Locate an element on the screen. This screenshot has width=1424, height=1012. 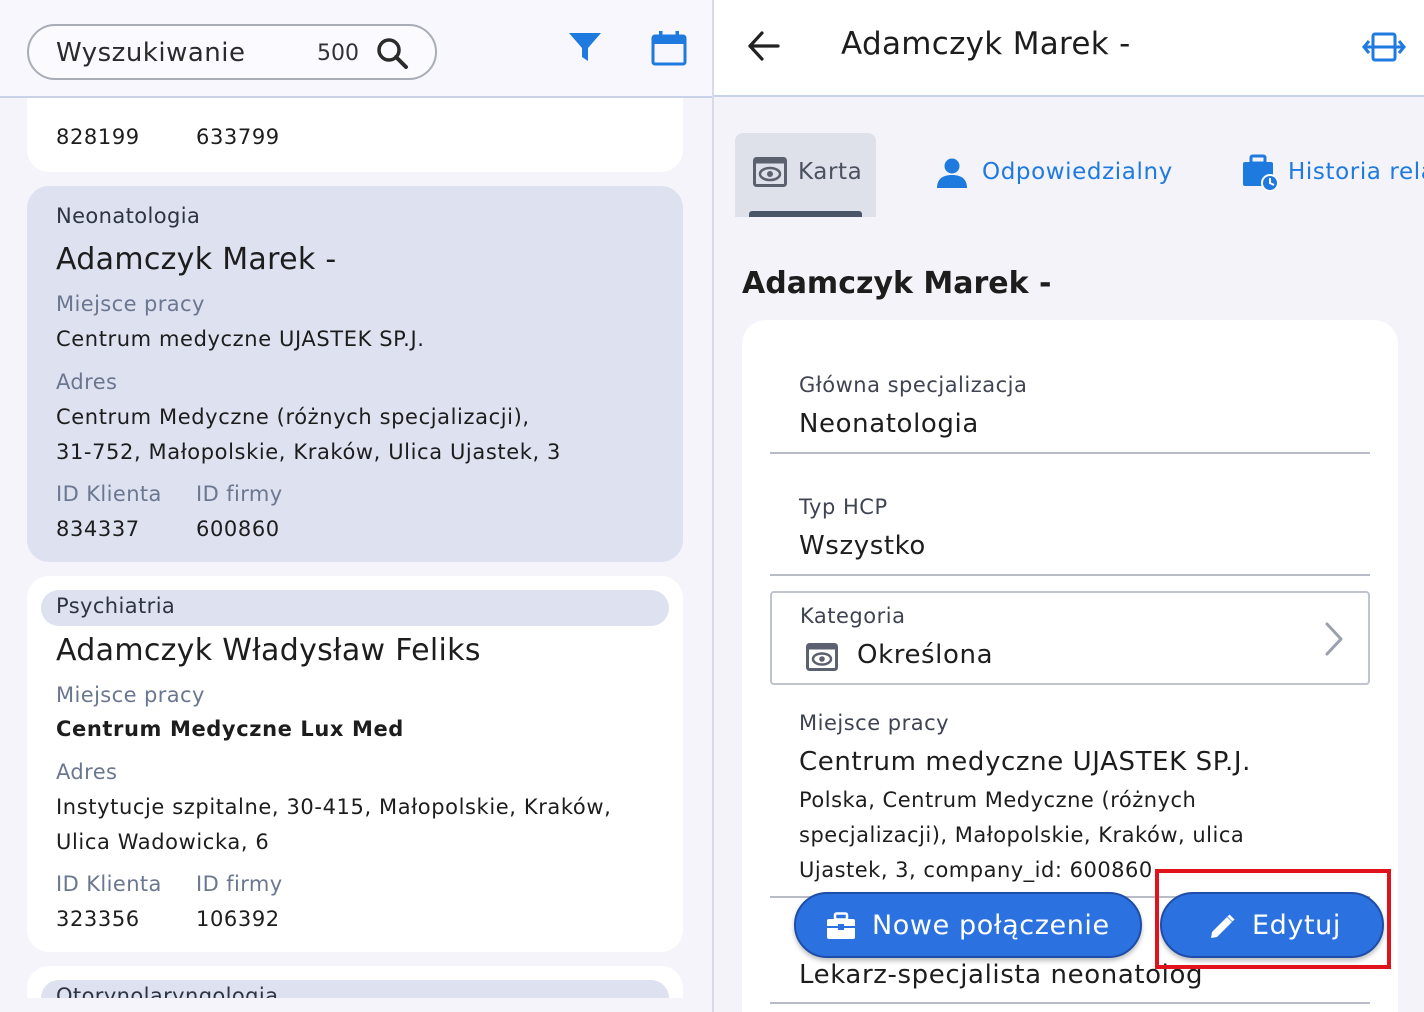
category-label: Kategoria is located at coordinates (853, 616).